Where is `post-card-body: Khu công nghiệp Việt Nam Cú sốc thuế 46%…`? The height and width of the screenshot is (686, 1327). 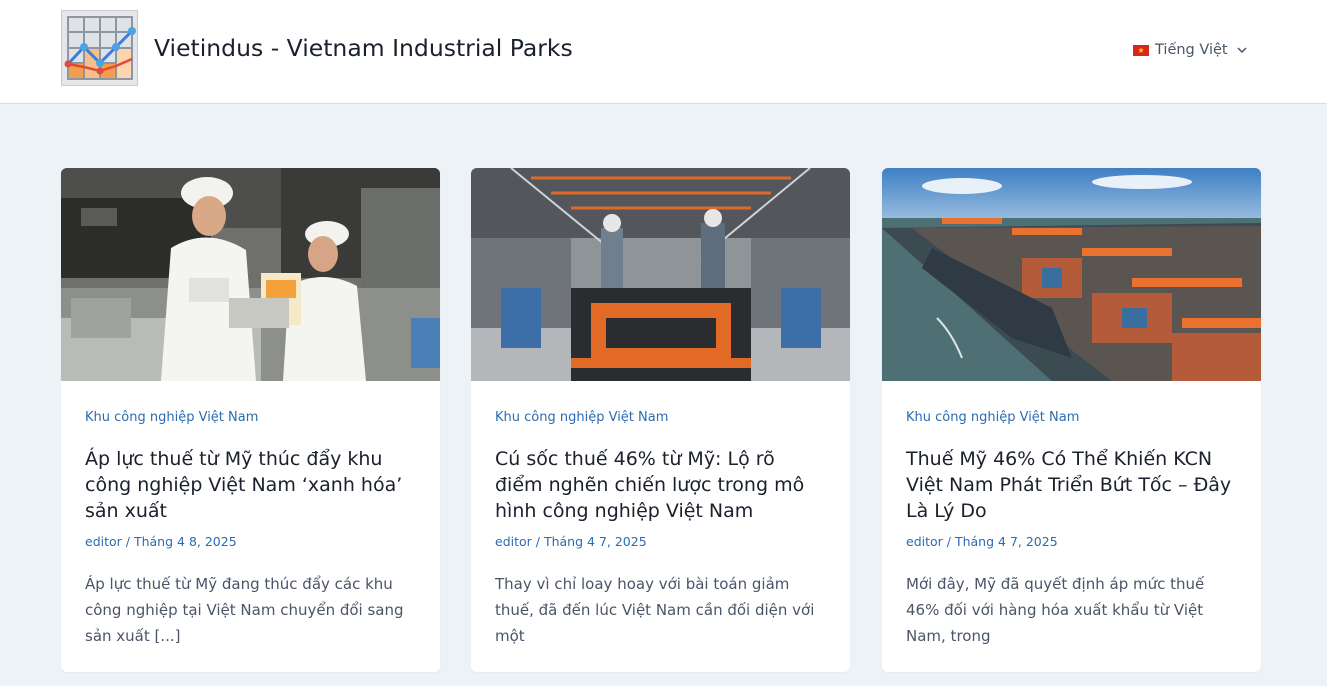 post-card-body: Khu công nghiệp Việt Nam Cú sốc thuế 46%… is located at coordinates (661, 529).